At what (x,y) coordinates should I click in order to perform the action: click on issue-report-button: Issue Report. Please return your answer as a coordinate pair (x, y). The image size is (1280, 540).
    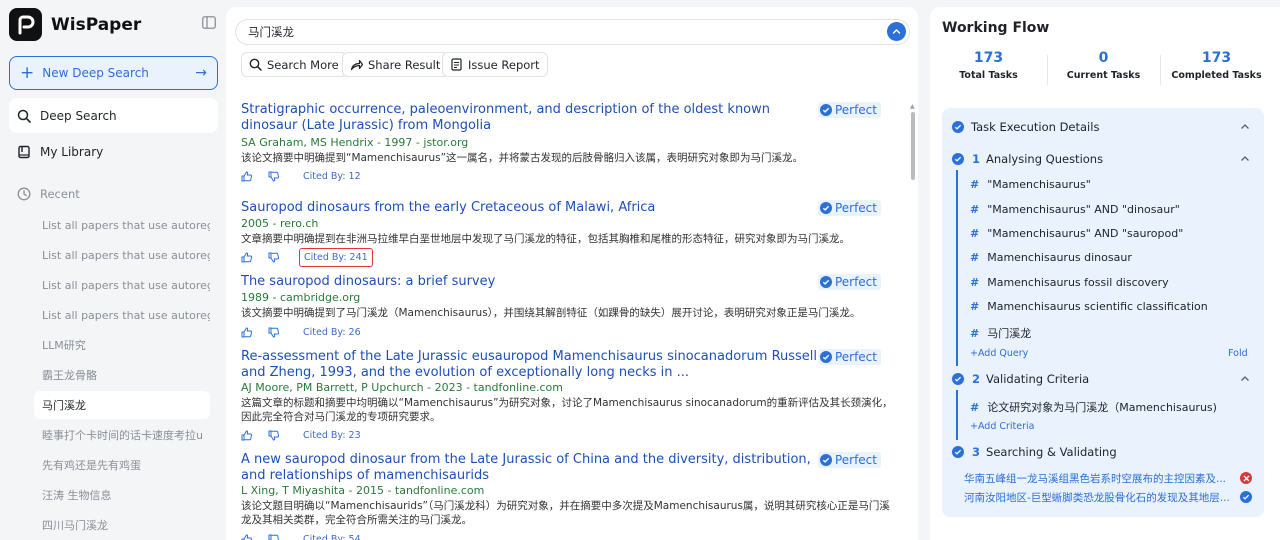
    Looking at the image, I should click on (495, 64).